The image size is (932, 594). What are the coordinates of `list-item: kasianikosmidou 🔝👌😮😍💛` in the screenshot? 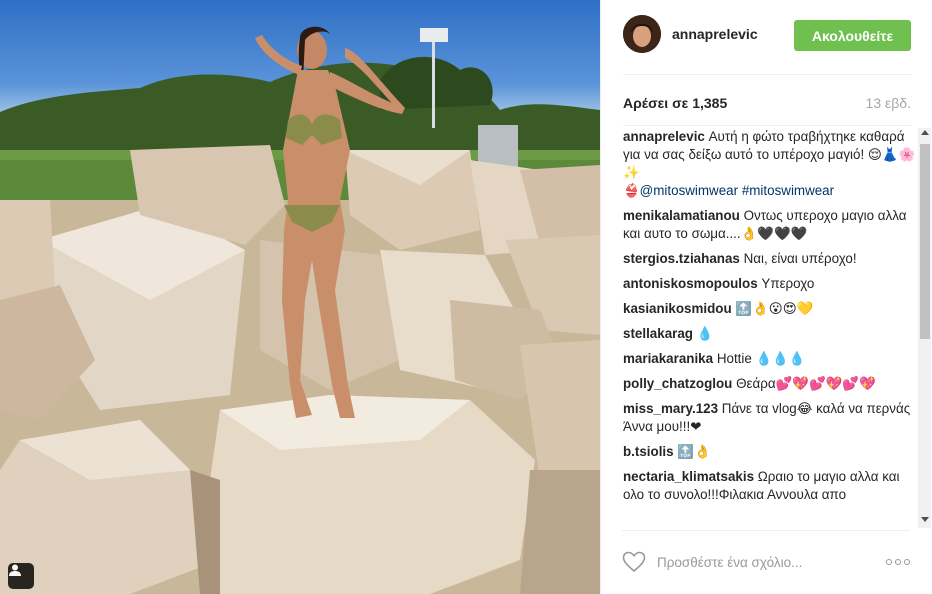 It's located at (770, 309).